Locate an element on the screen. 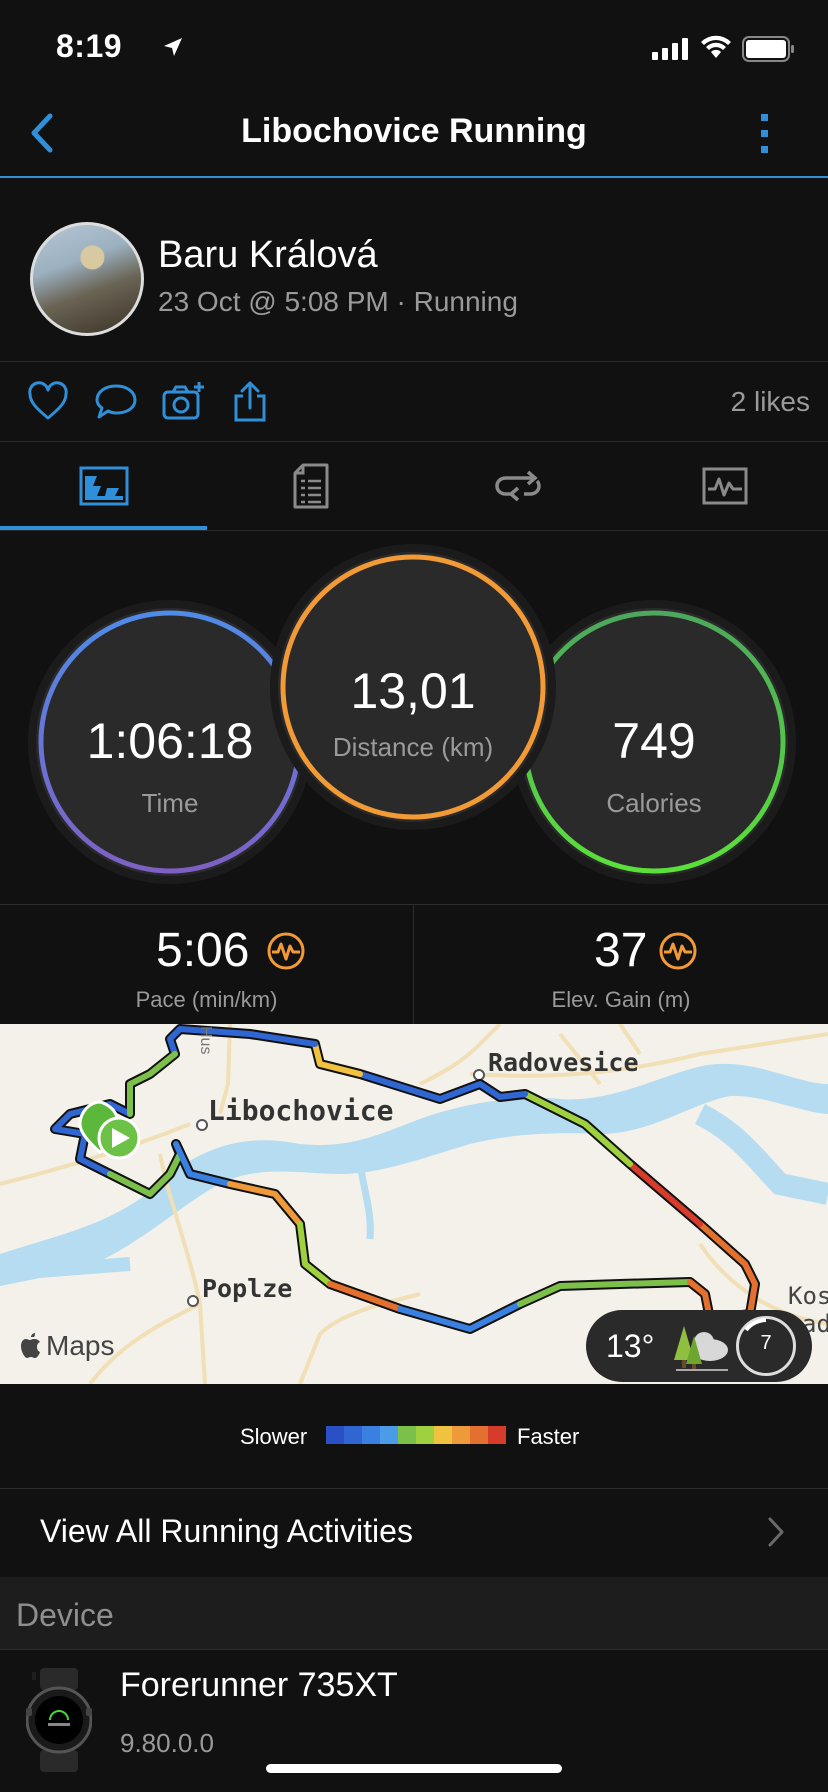  stats-overview-icon is located at coordinates (103, 486).